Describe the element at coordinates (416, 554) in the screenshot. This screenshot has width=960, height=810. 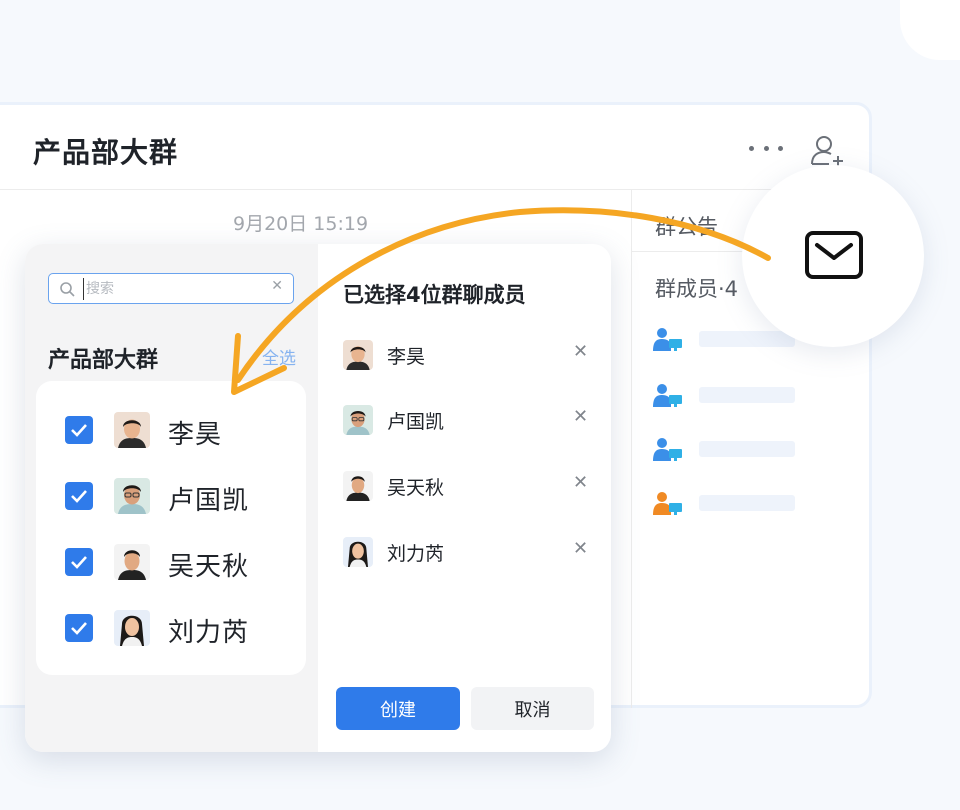
I see `selected-member-name: 刘力芮` at that location.